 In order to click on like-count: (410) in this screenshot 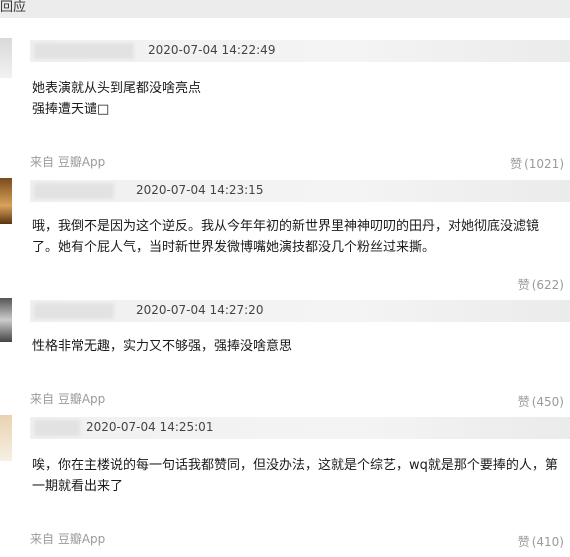, I will do `click(547, 542)`.